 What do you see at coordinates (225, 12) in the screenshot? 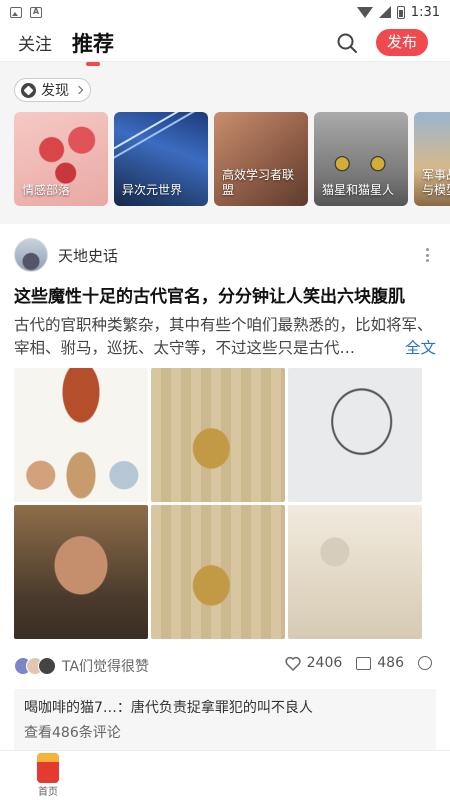
I see `status-bar: A 1:31` at bounding box center [225, 12].